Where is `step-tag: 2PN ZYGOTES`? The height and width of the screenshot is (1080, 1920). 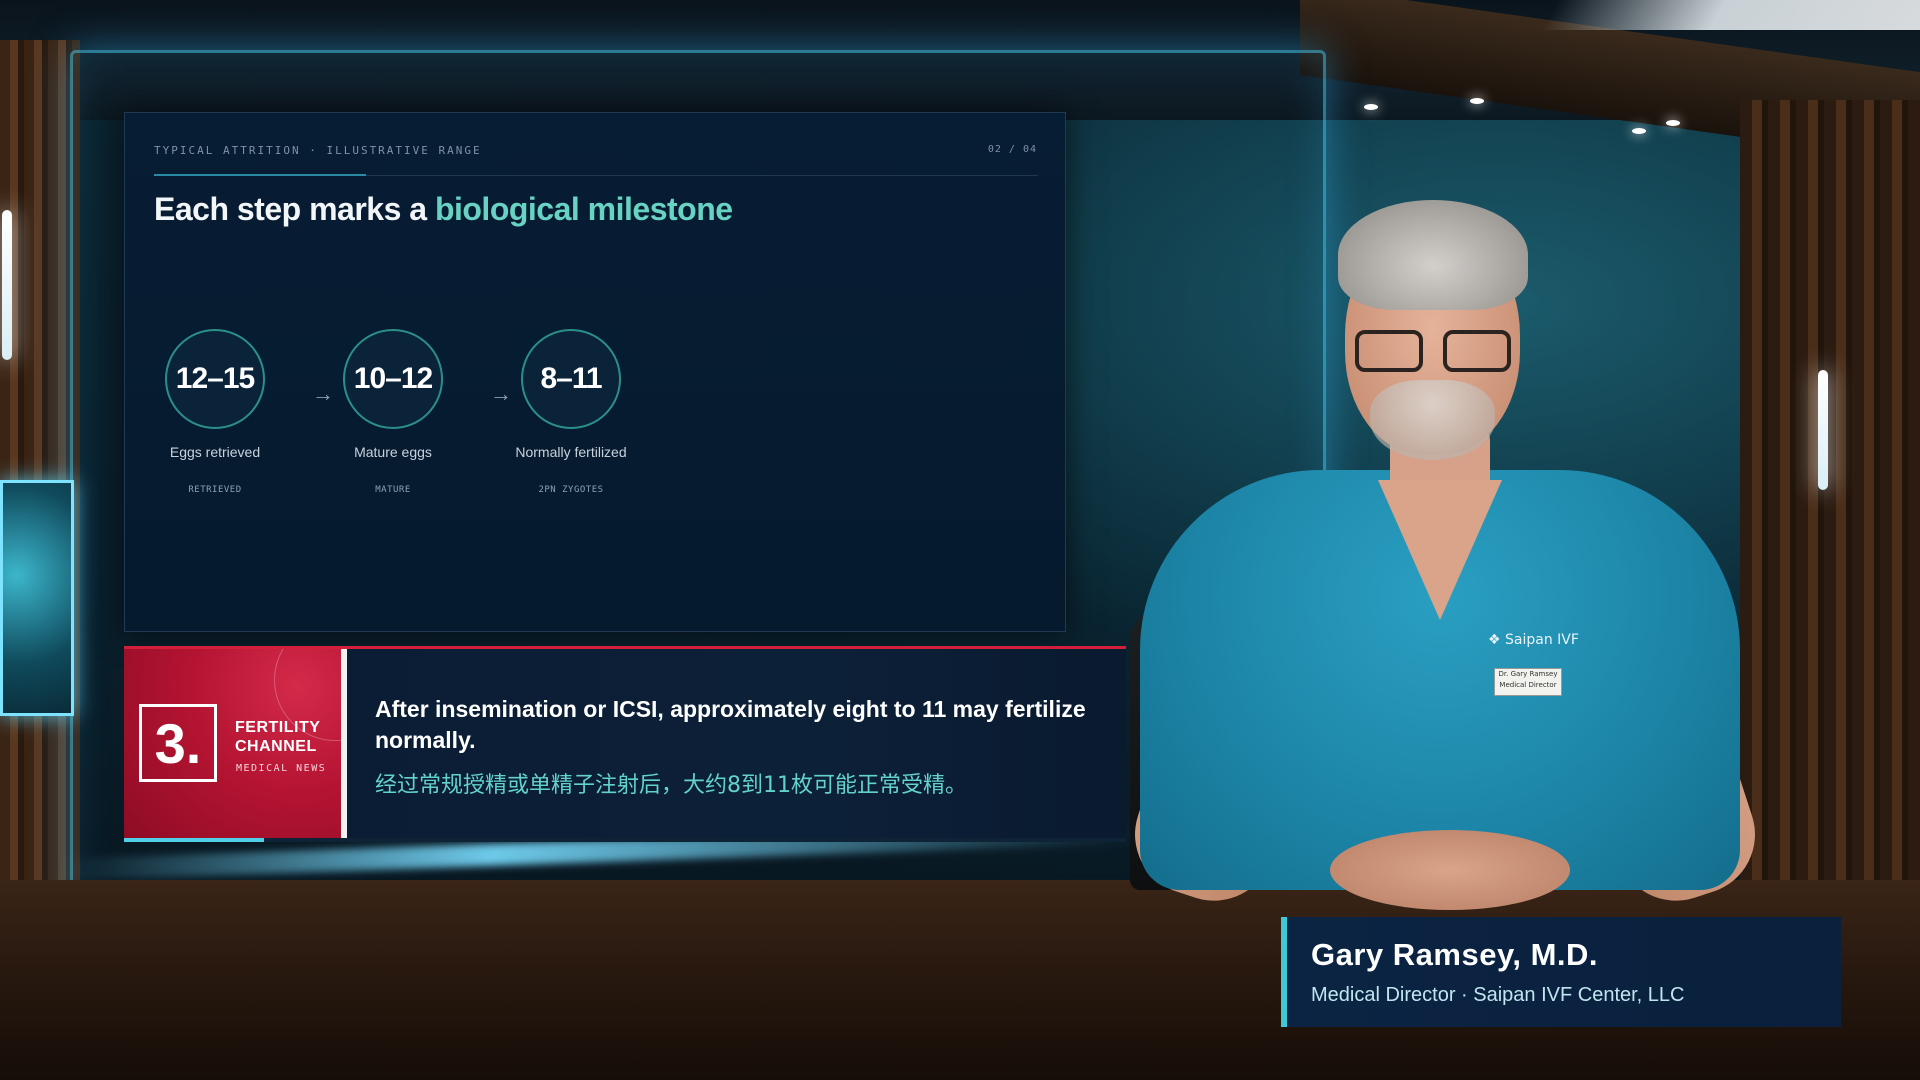 step-tag: 2PN ZYGOTES is located at coordinates (571, 490).